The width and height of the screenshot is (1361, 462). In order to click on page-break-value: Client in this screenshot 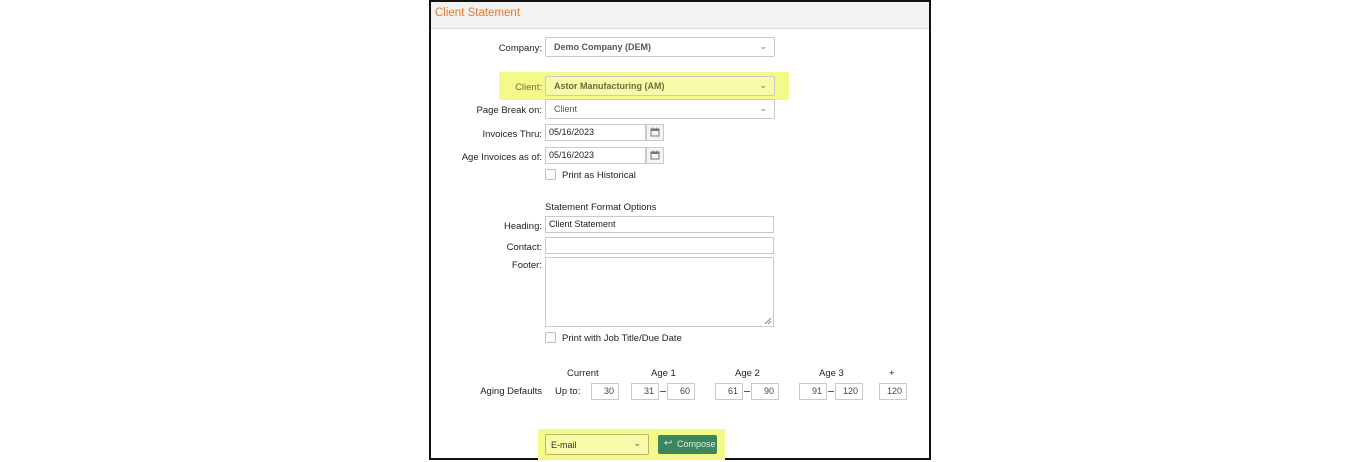, I will do `click(566, 109)`.